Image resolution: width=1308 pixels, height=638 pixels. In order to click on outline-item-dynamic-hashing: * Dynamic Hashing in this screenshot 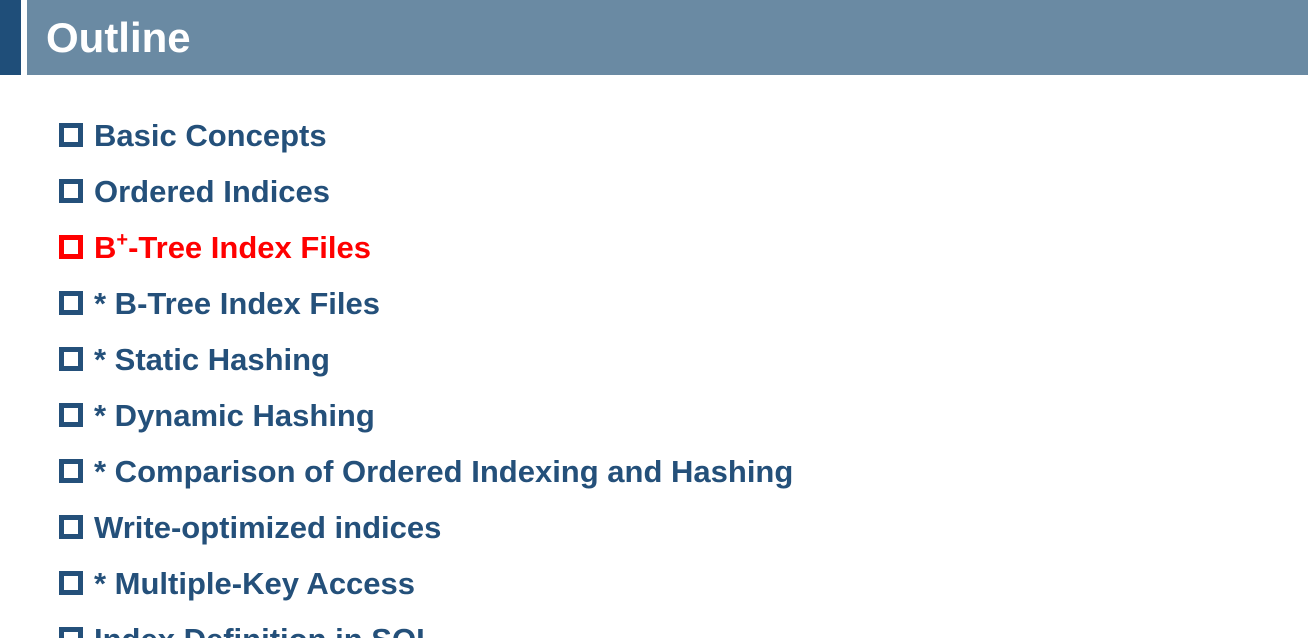, I will do `click(426, 416)`.